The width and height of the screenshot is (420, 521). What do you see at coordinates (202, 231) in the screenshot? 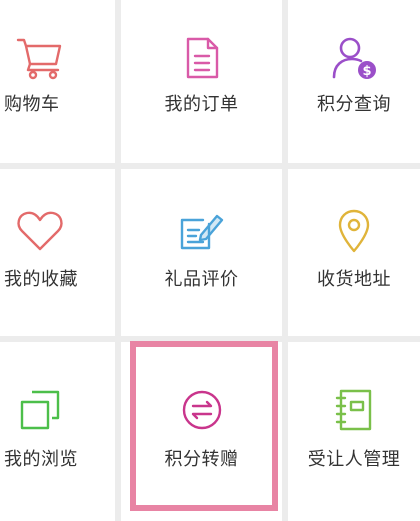
I see `edit-icon` at bounding box center [202, 231].